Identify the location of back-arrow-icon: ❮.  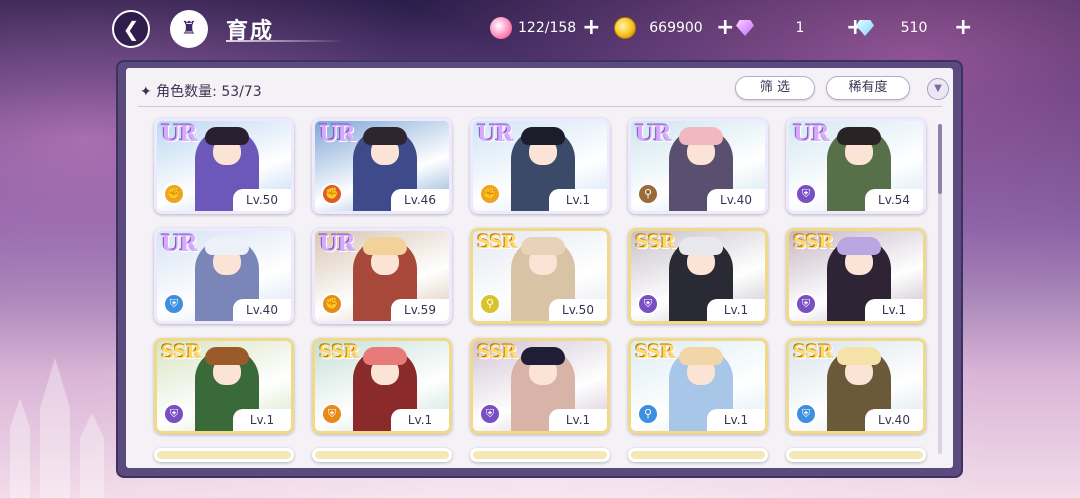
(131, 29).